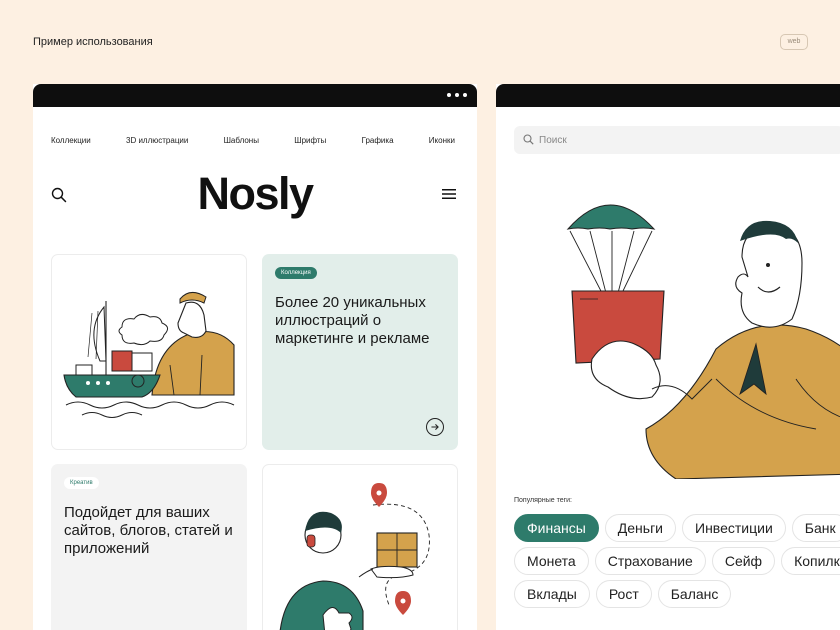  Describe the element at coordinates (354, 556) in the screenshot. I see `delivery-illustration` at that location.